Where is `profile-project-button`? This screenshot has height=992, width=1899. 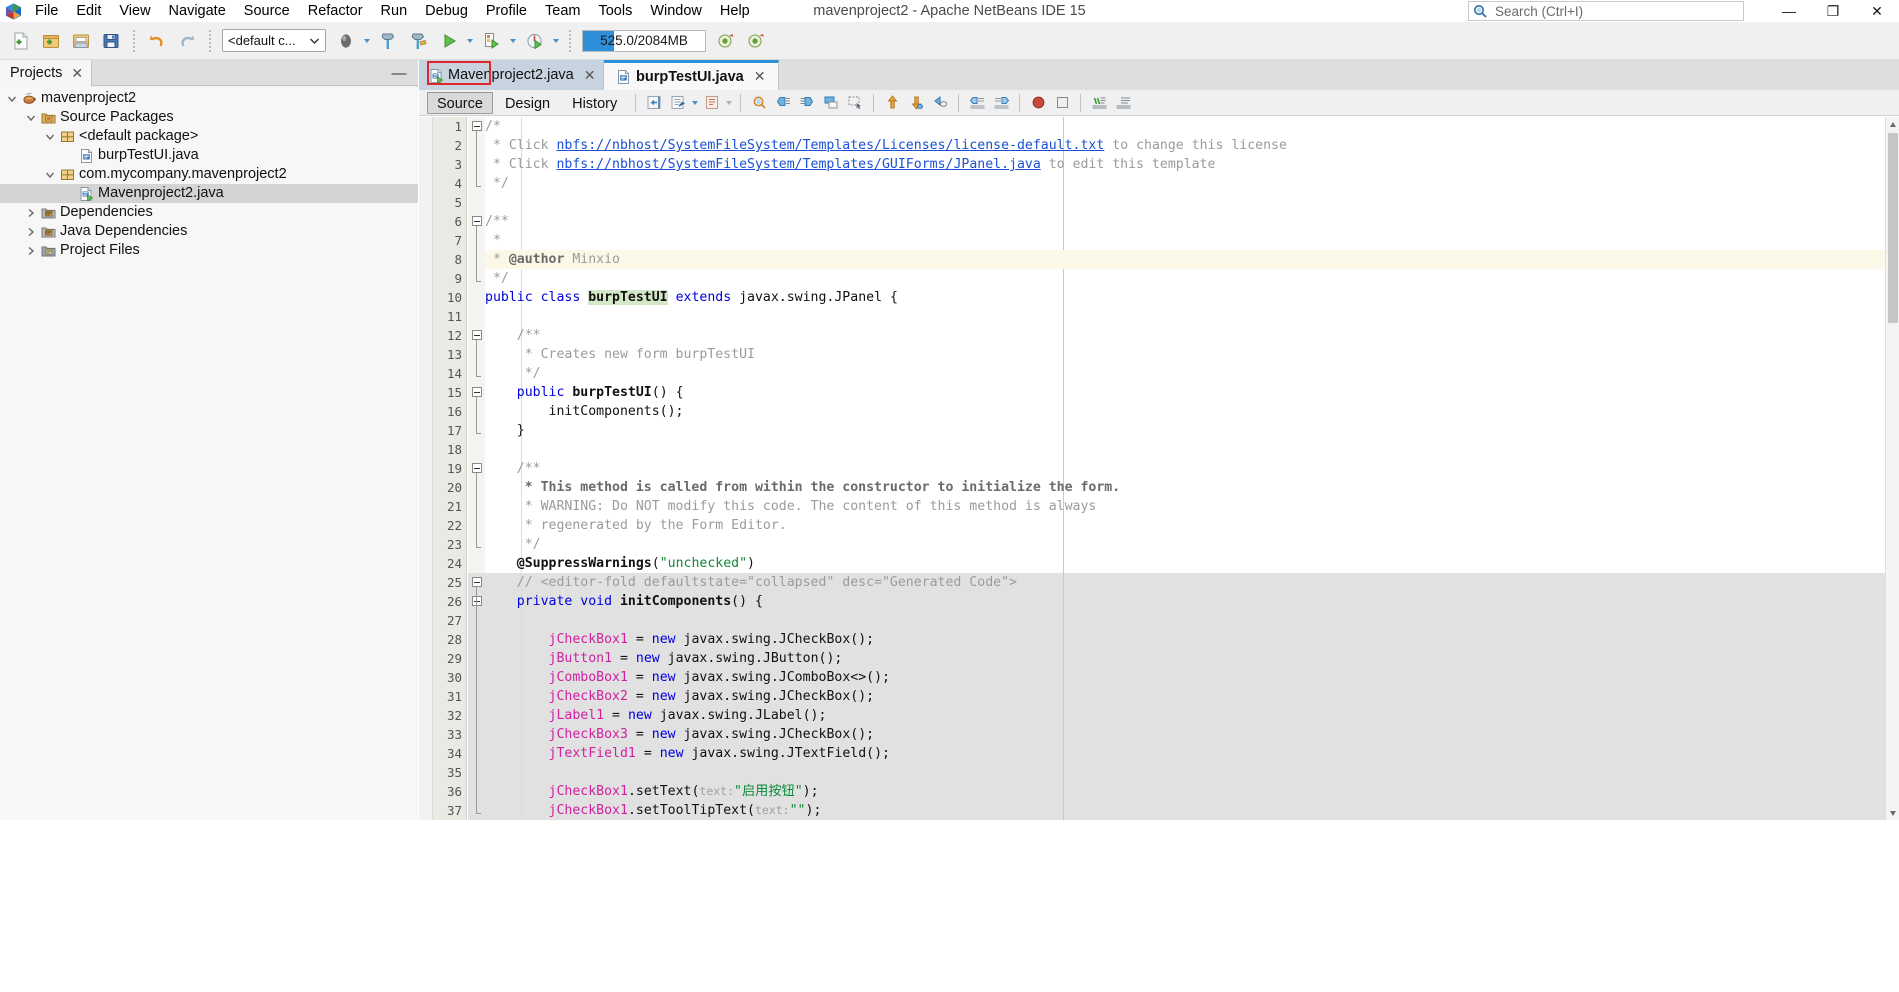 profile-project-button is located at coordinates (535, 41).